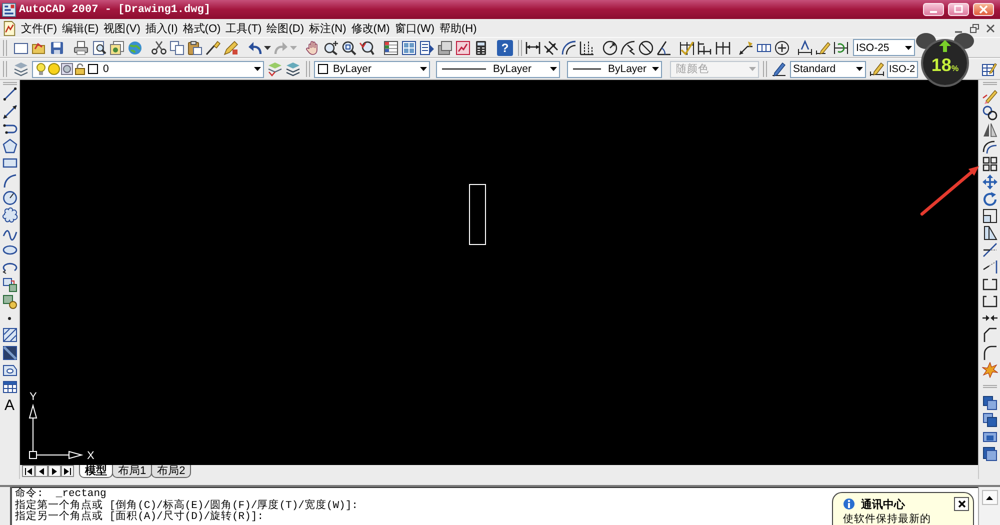 The height and width of the screenshot is (525, 1000). I want to click on eraser-pencil-icon, so click(990, 96).